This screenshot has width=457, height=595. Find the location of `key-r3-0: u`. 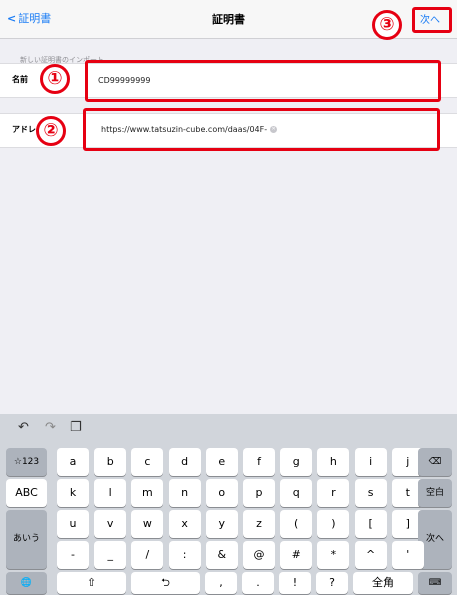

key-r3-0: u is located at coordinates (73, 524).